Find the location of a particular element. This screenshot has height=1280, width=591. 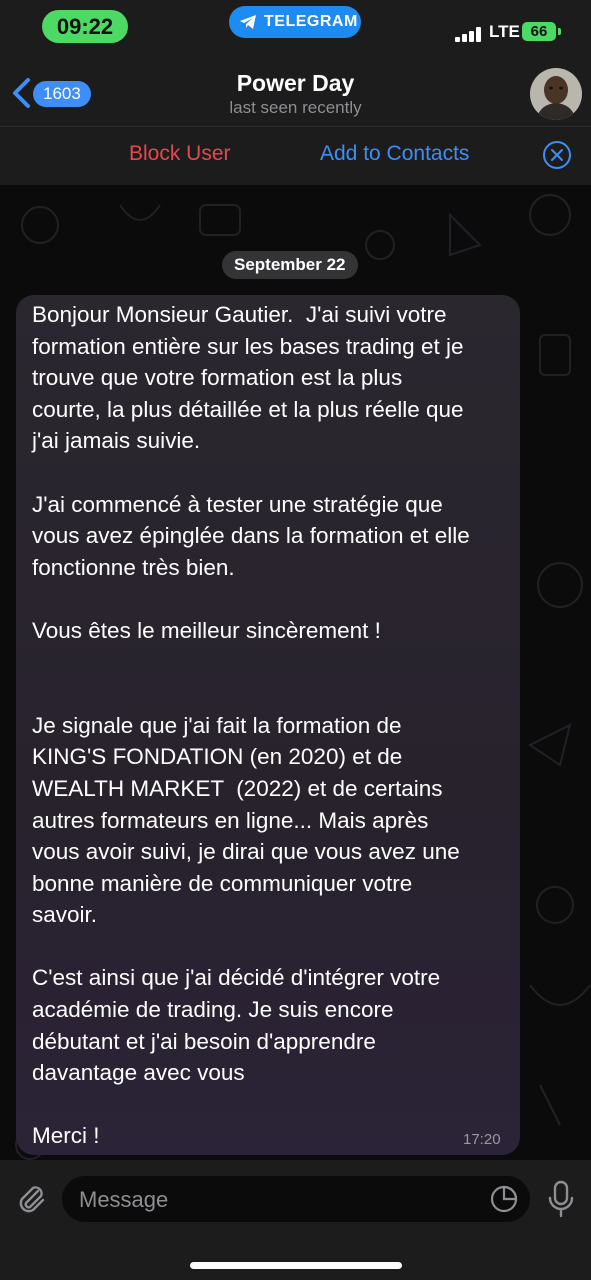

sticker-icon is located at coordinates (504, 1199).